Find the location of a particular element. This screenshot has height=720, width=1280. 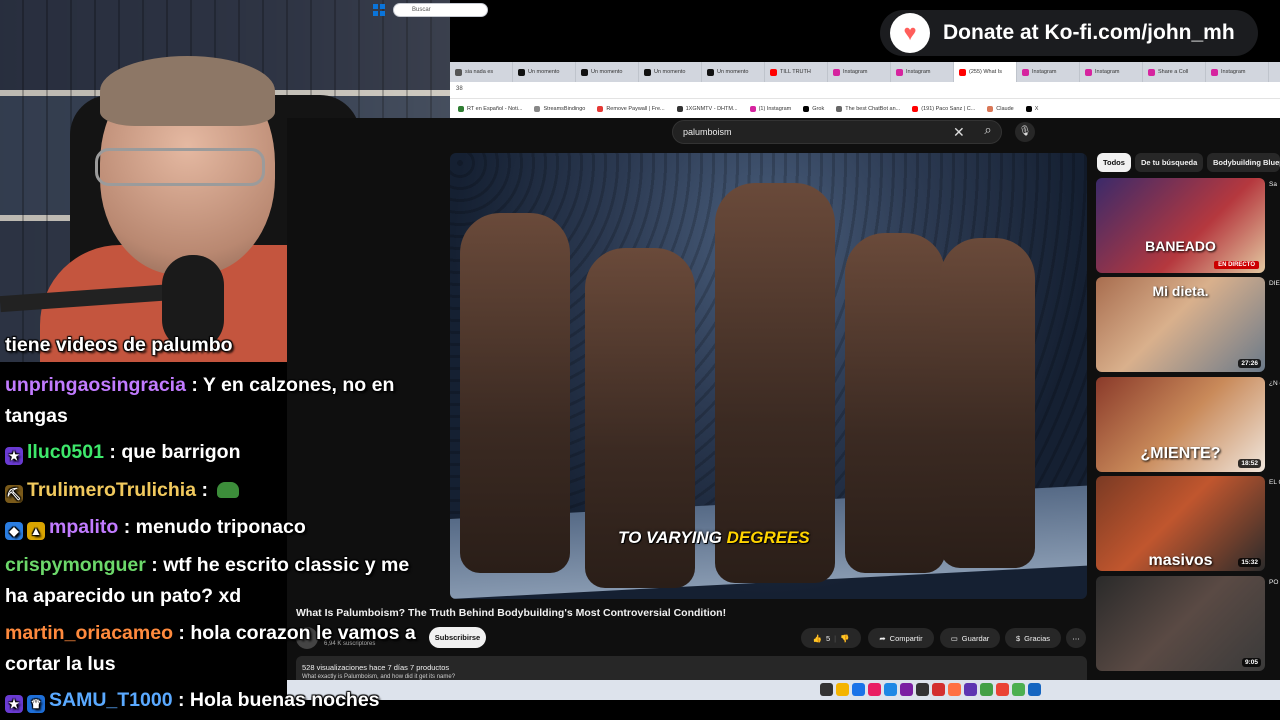

recommended-video-thumbnail: Mi dieta. 27:26 is located at coordinates (1180, 324).